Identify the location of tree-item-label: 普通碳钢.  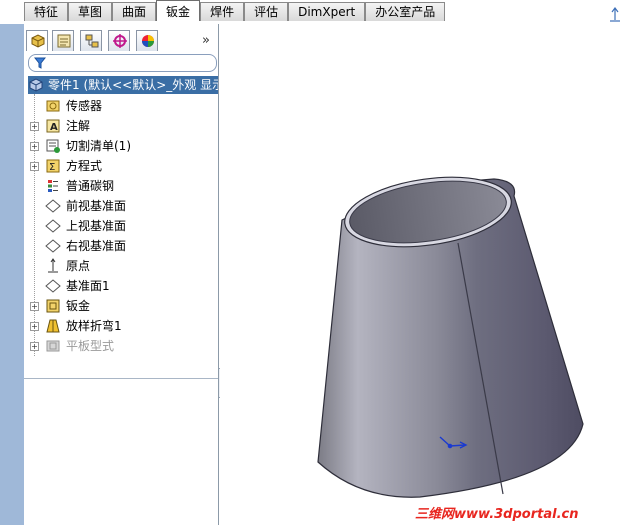
(90, 186).